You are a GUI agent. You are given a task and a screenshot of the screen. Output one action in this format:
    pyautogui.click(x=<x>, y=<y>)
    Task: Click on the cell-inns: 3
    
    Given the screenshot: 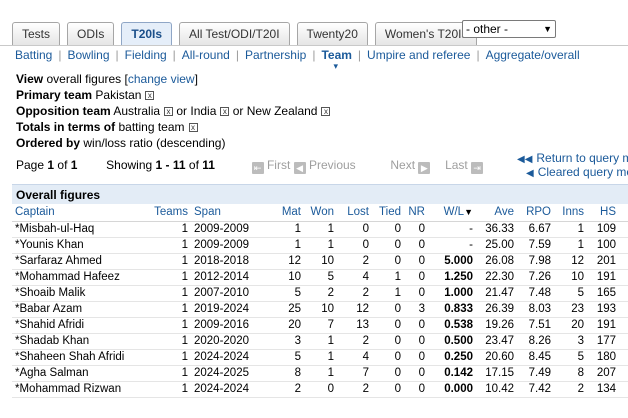 What is the action you would take?
    pyautogui.click(x=570, y=341)
    